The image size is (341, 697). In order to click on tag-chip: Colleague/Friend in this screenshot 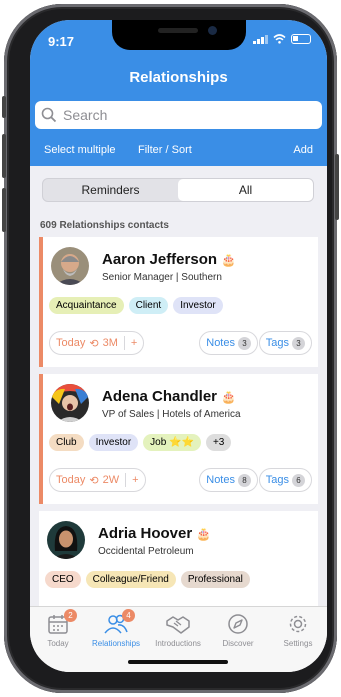, I will do `click(130, 579)`.